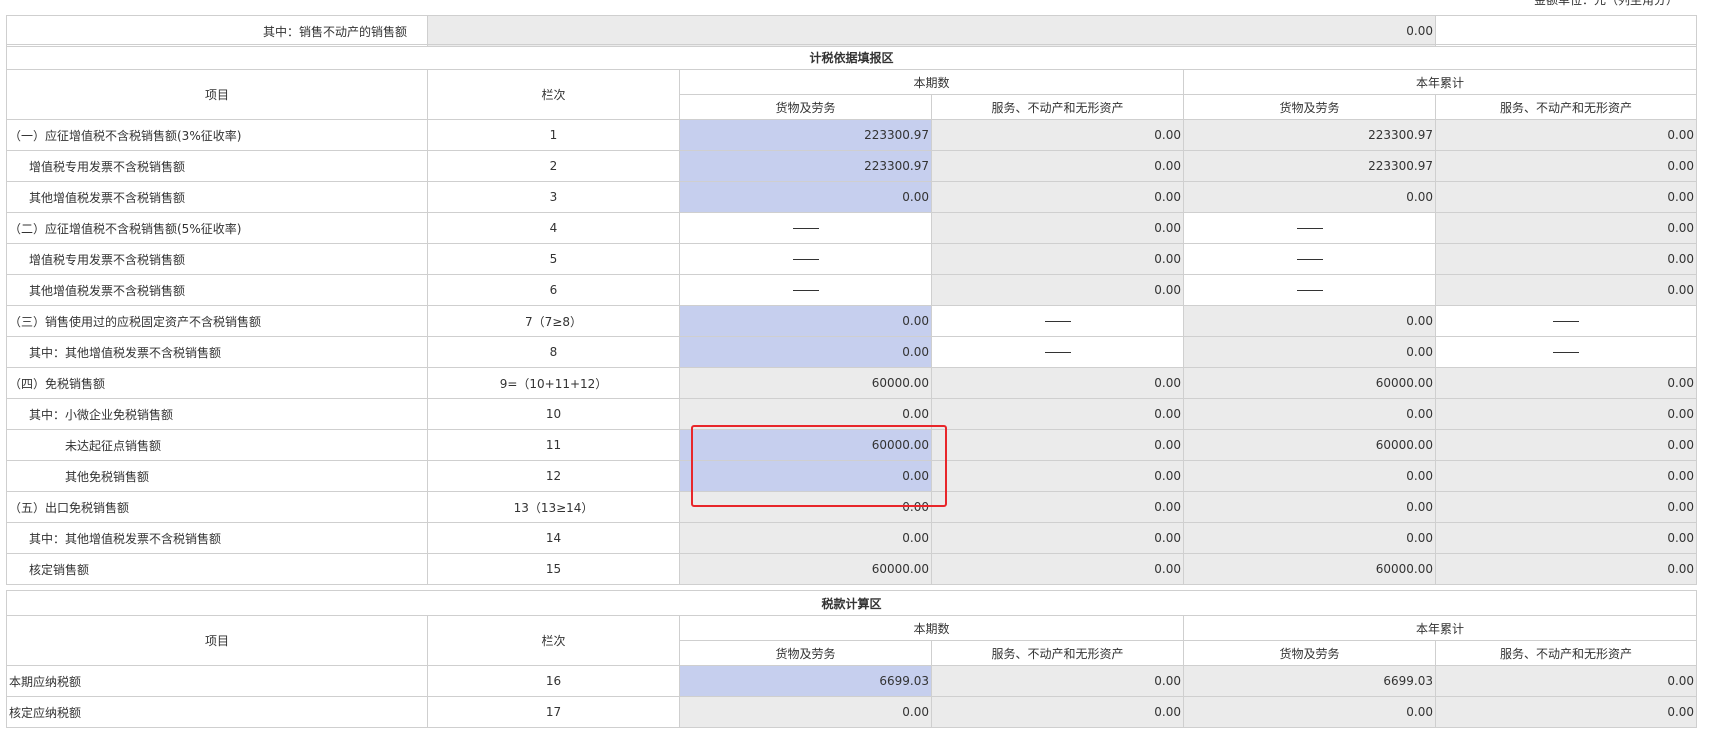 This screenshot has width=1712, height=734. I want to click on row-line-number: 13（13≥14）, so click(553, 507).